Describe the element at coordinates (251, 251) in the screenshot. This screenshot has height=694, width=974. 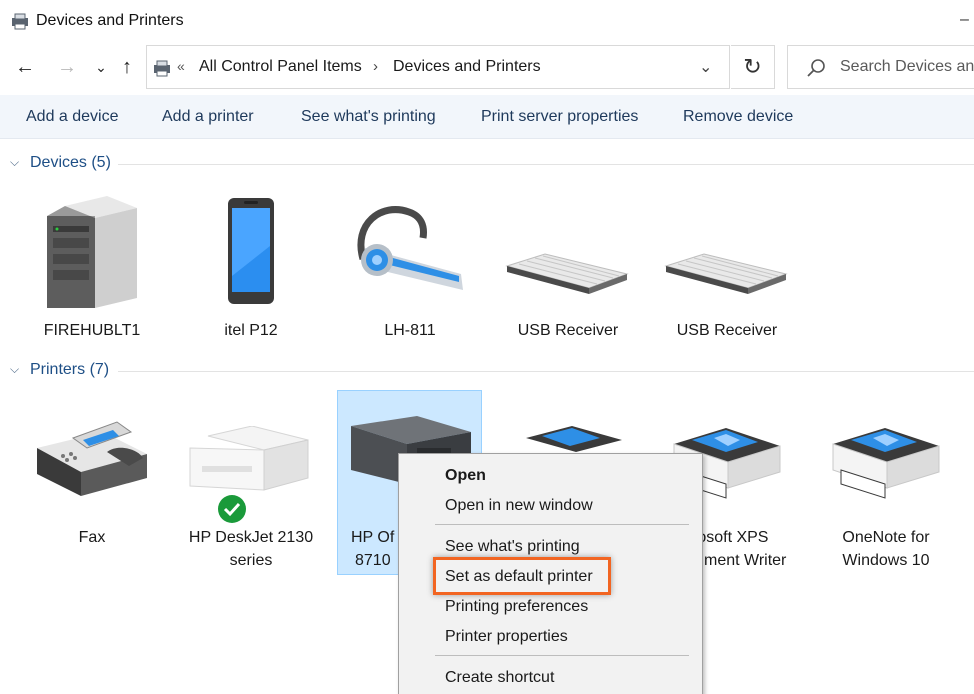
I see `smartphone-icon` at that location.